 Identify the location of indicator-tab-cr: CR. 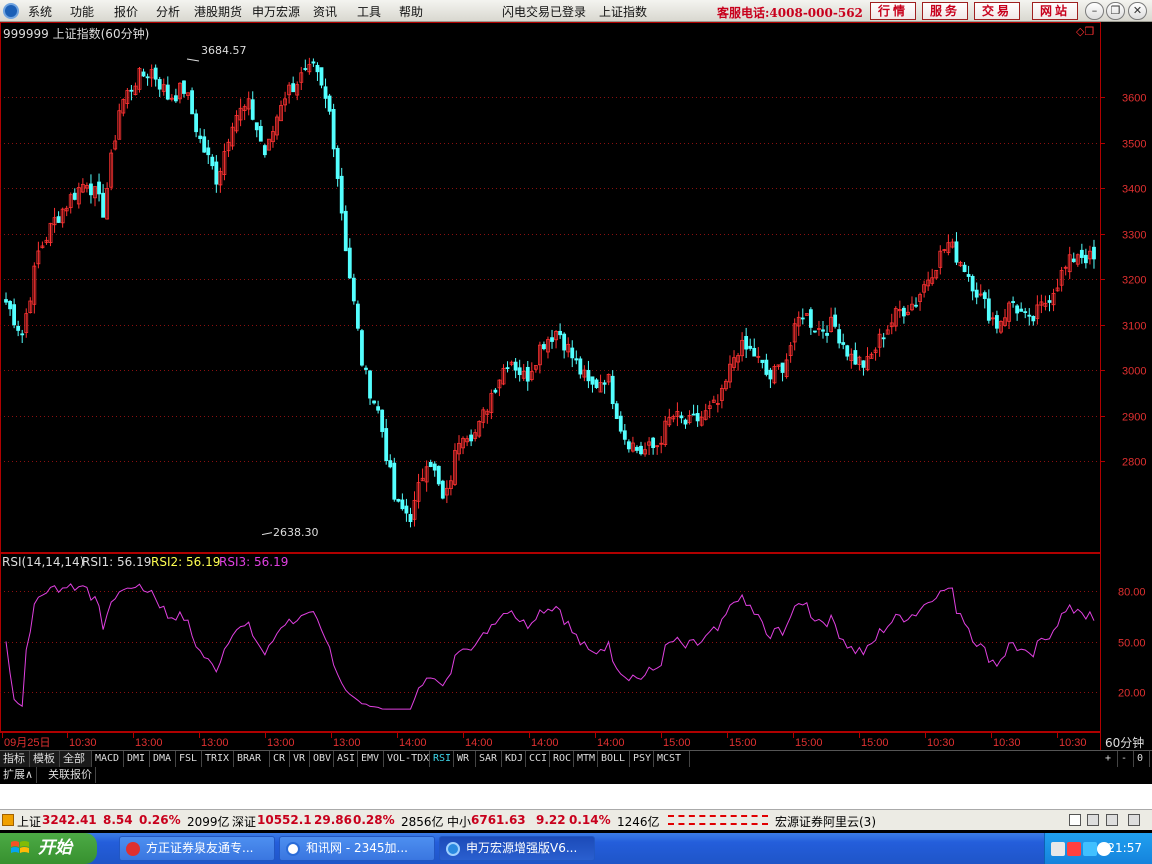
(280, 759).